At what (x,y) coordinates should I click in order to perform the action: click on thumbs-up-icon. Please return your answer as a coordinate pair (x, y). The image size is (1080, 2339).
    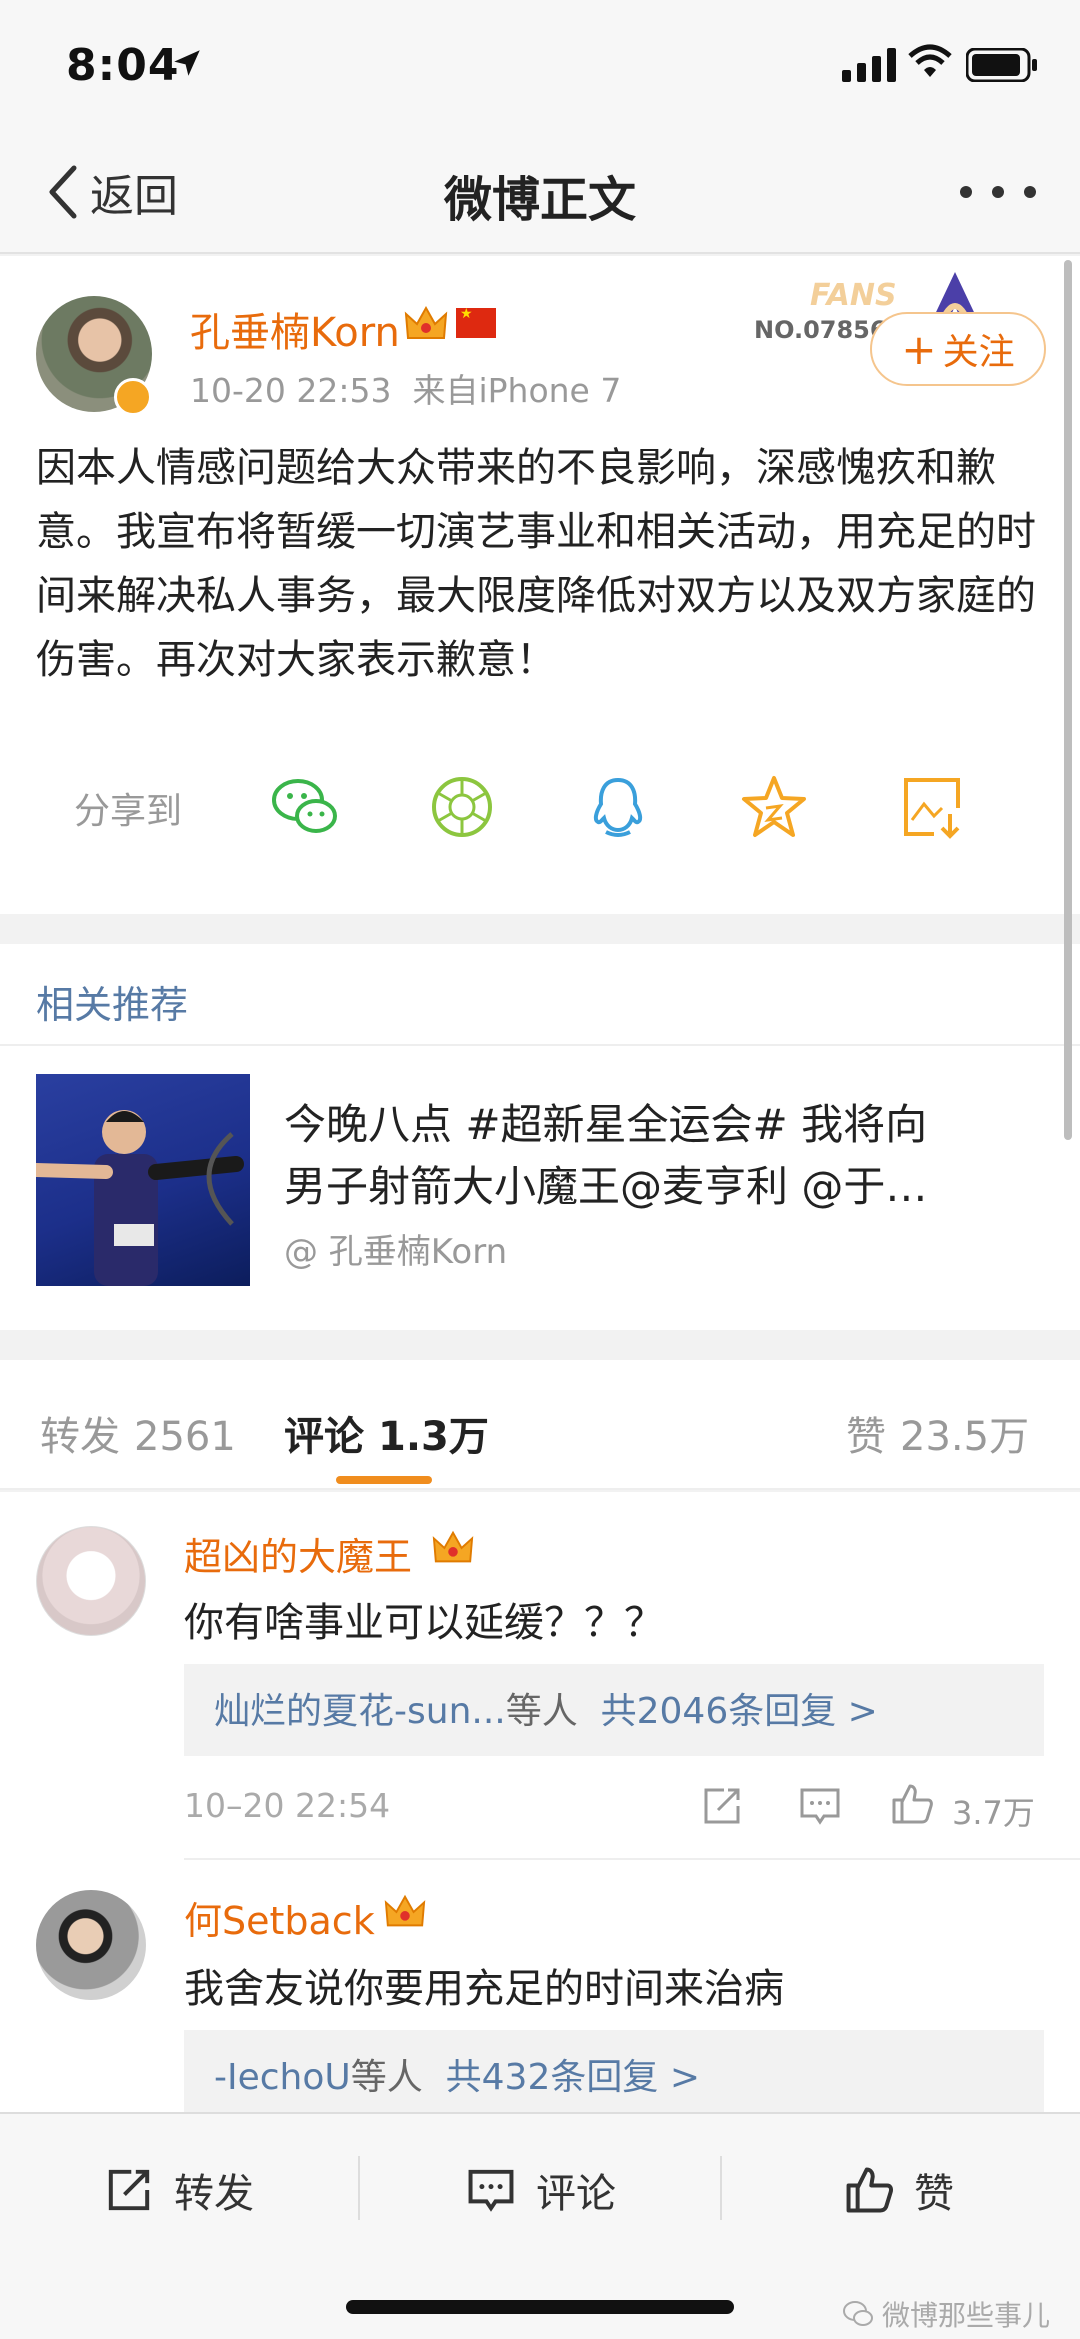
    Looking at the image, I should click on (869, 2190).